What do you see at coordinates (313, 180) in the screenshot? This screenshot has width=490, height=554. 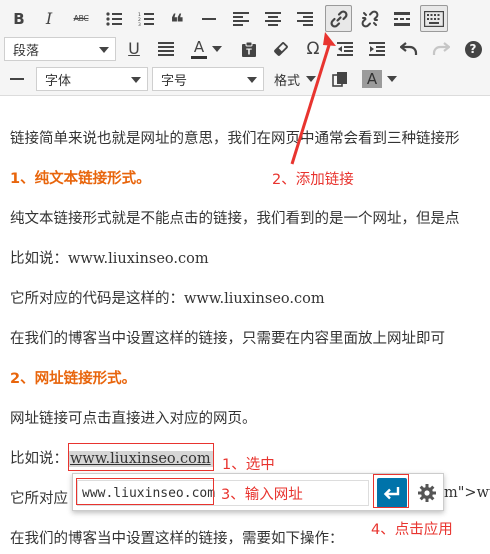 I see `annotation-step-2: 2、添加链接` at bounding box center [313, 180].